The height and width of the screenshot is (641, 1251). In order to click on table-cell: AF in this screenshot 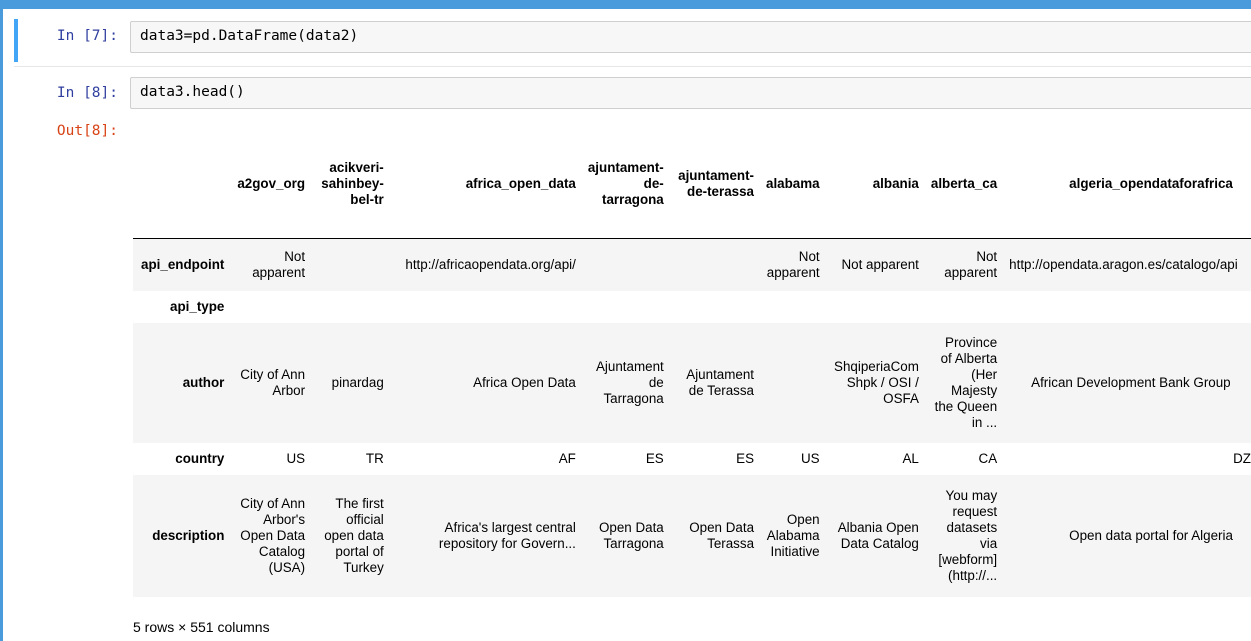, I will do `click(567, 458)`.